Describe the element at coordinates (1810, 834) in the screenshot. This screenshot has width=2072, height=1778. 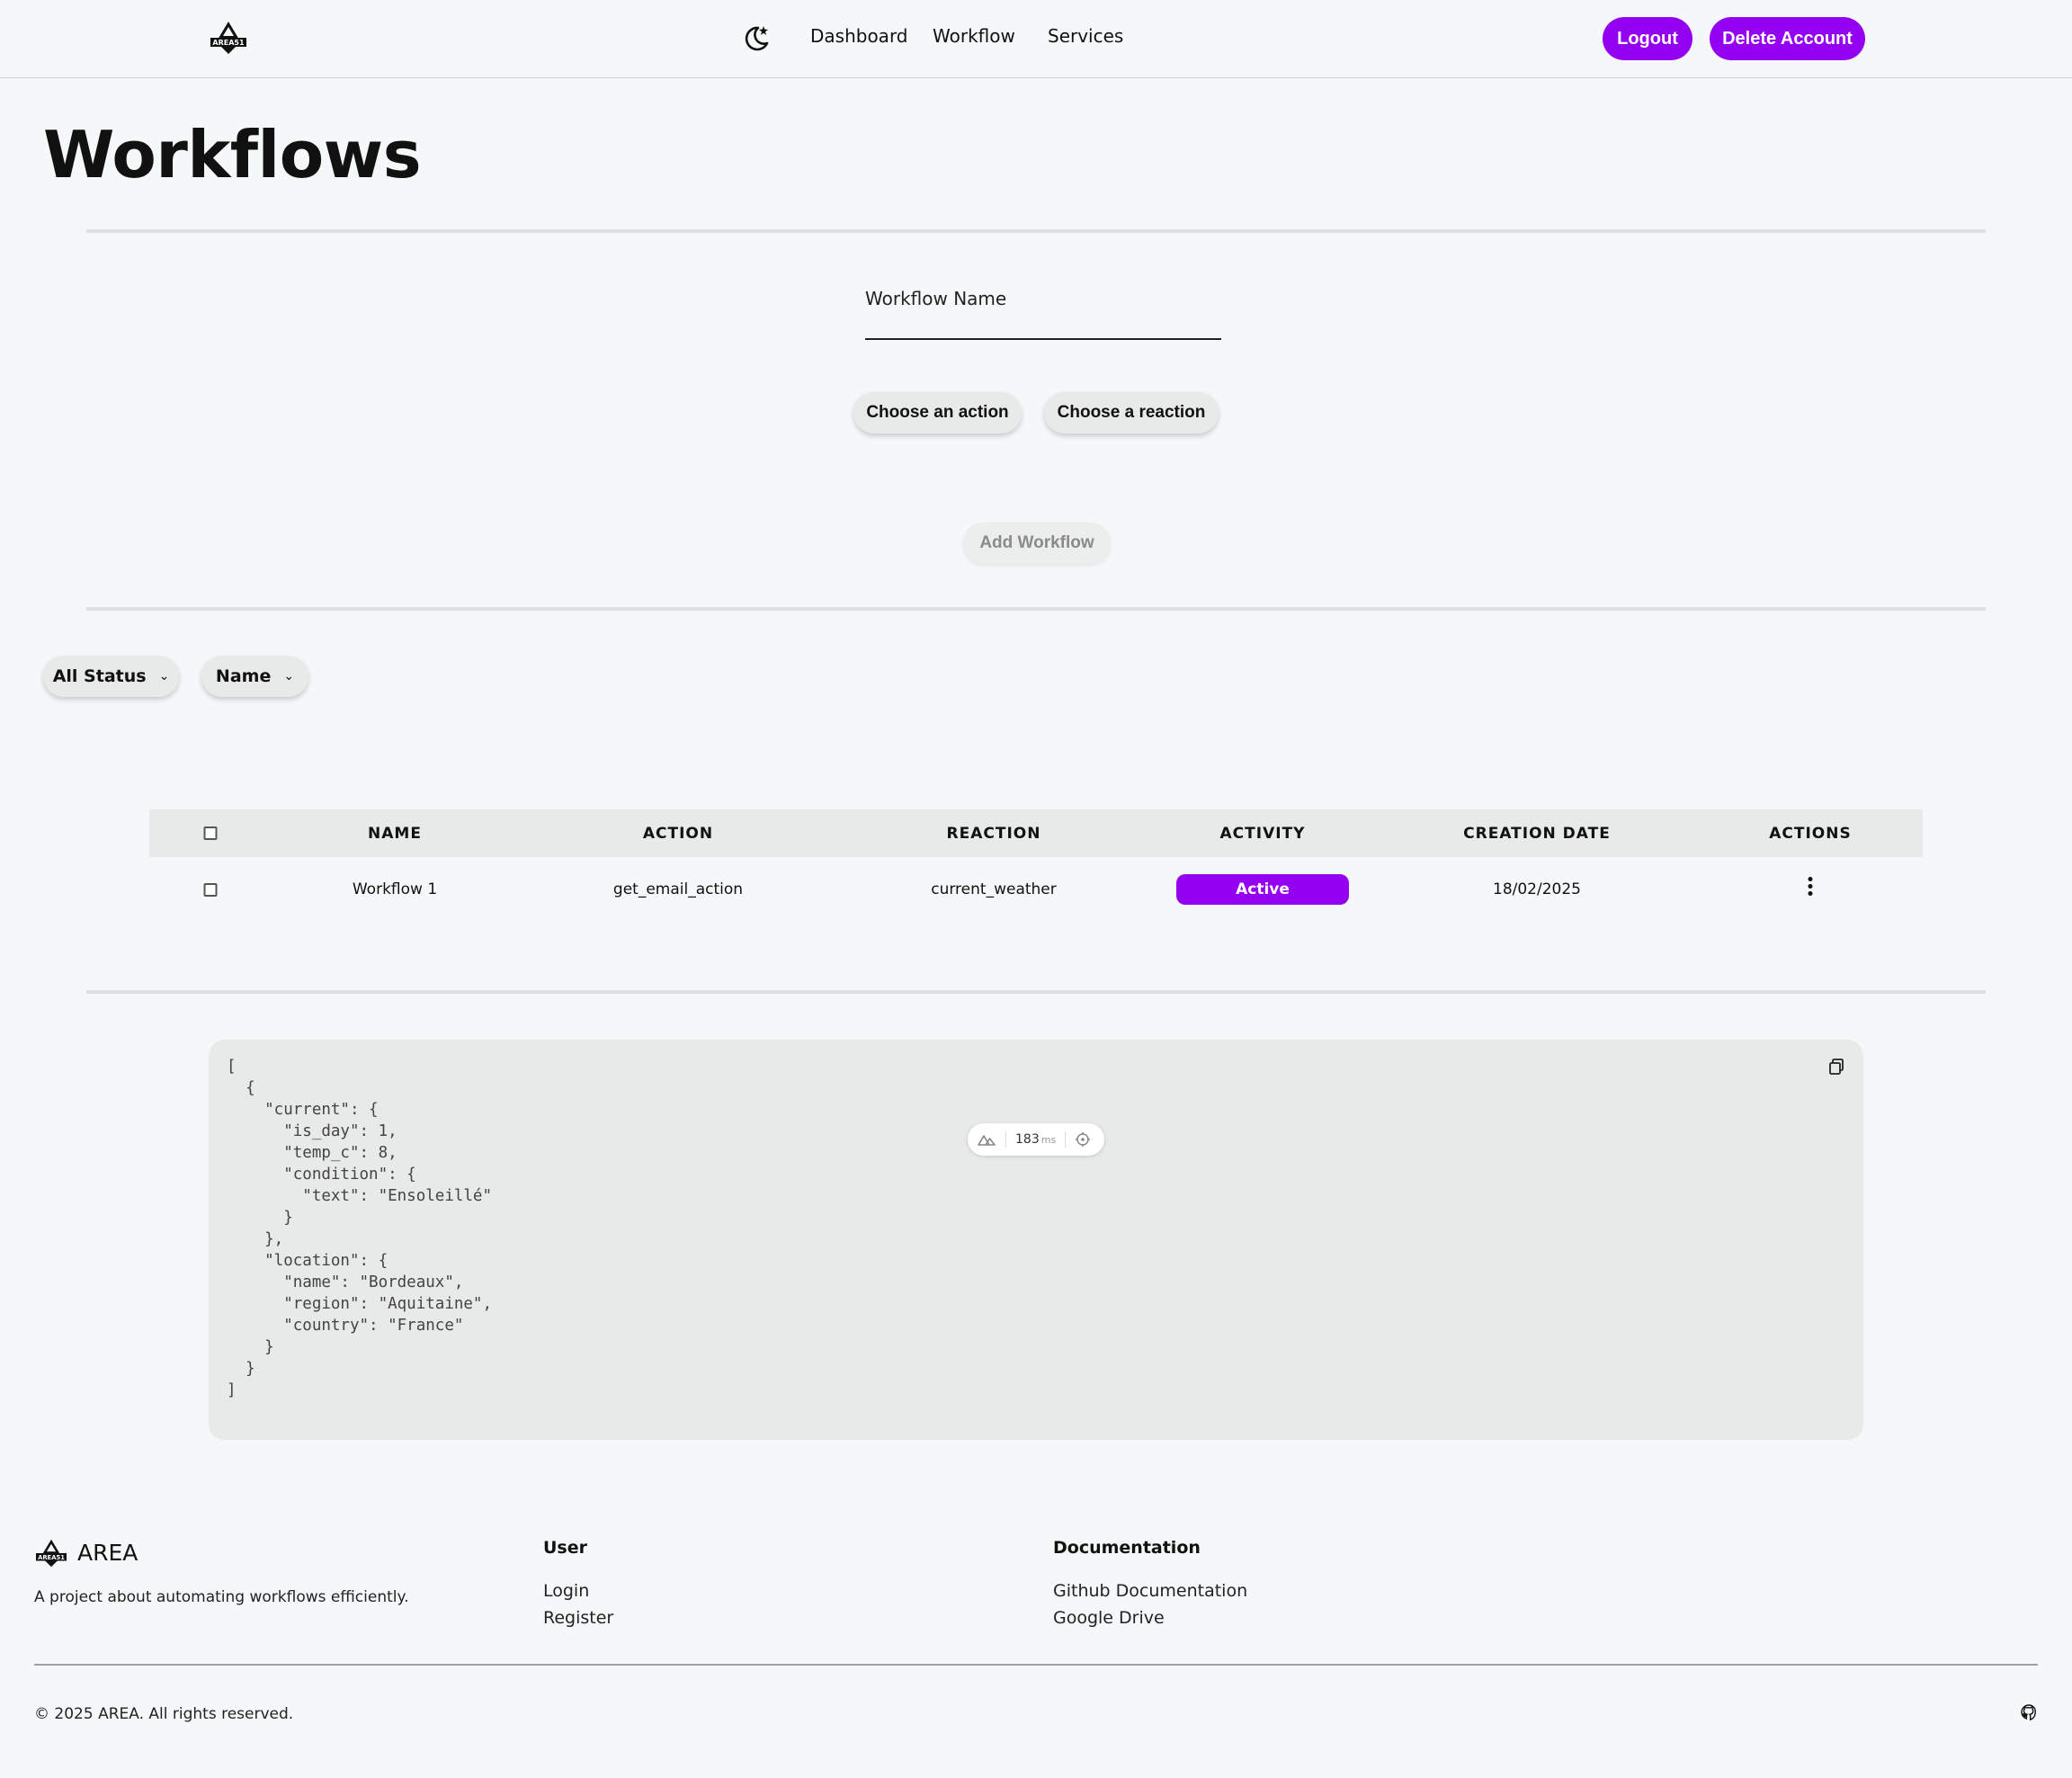
I see `col-actions: ACTIONS` at that location.